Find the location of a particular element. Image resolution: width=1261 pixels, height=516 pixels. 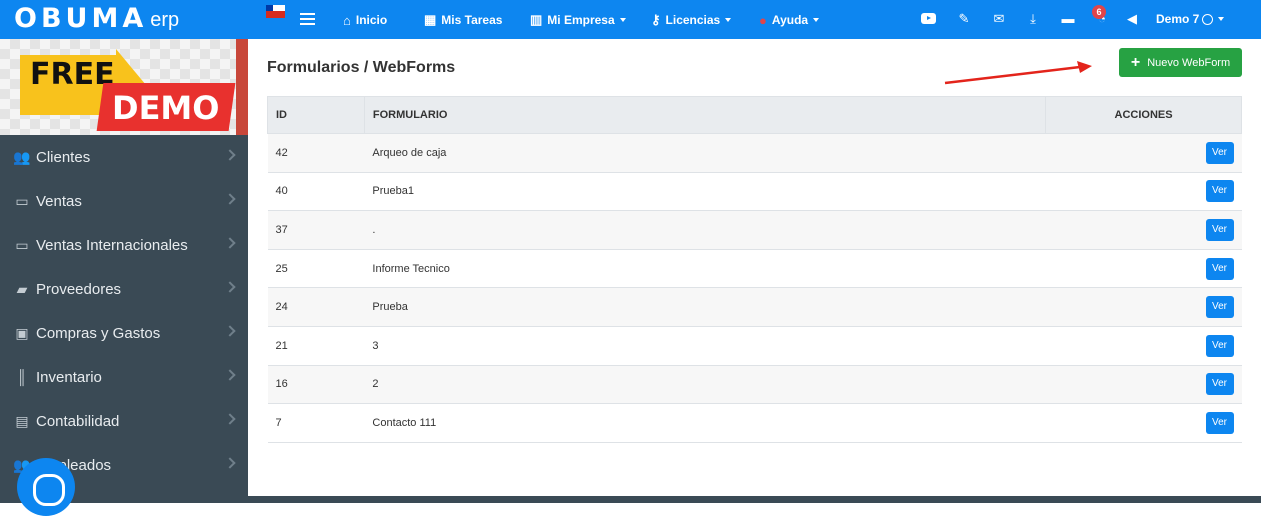

table-header-row: ID FORMULARIO ACCIONES is located at coordinates (754, 115).